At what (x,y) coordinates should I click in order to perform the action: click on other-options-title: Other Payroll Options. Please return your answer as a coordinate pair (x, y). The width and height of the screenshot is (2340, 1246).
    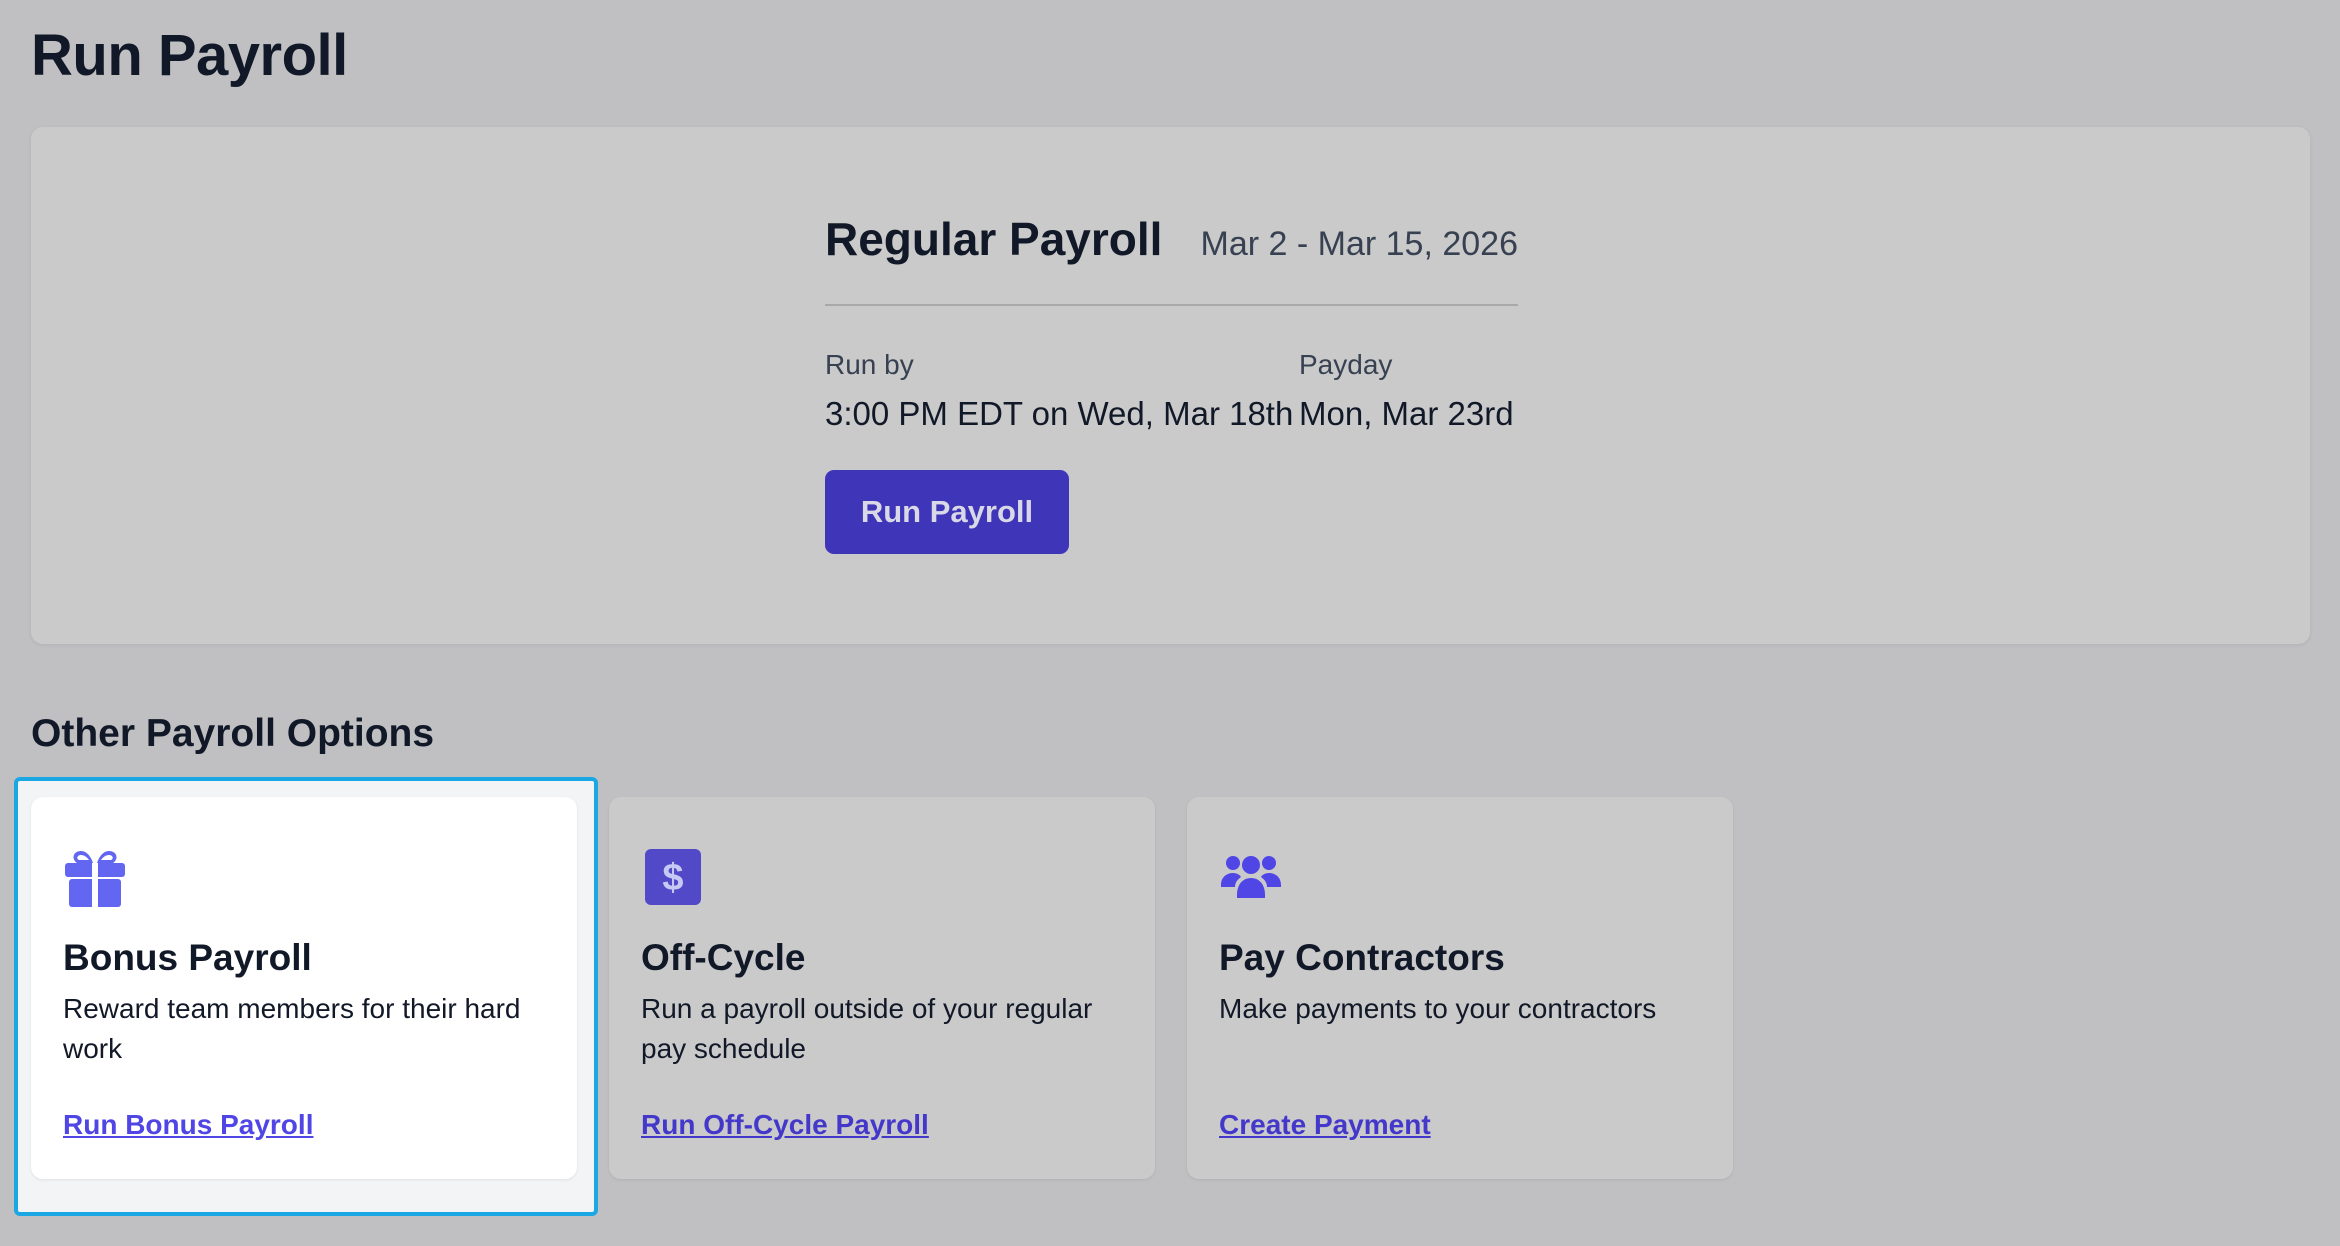
    Looking at the image, I should click on (233, 733).